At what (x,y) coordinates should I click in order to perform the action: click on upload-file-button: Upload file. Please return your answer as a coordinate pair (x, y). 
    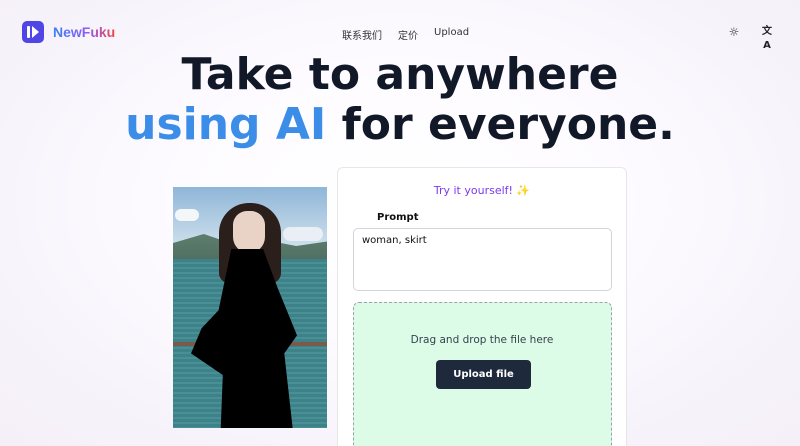
    Looking at the image, I should click on (483, 374).